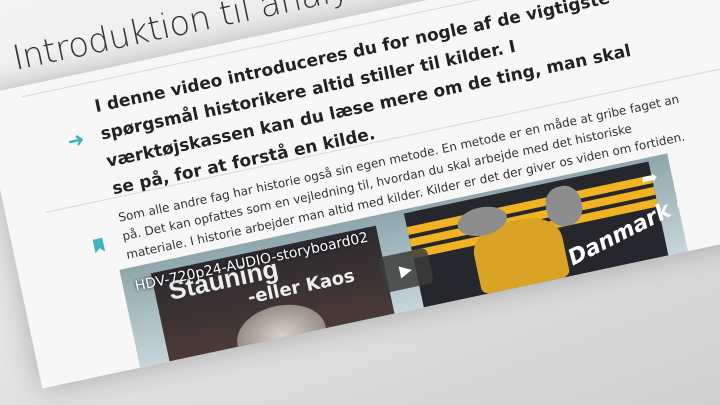 This screenshot has width=720, height=405. I want to click on arrow-right-icon: ➜, so click(76, 140).